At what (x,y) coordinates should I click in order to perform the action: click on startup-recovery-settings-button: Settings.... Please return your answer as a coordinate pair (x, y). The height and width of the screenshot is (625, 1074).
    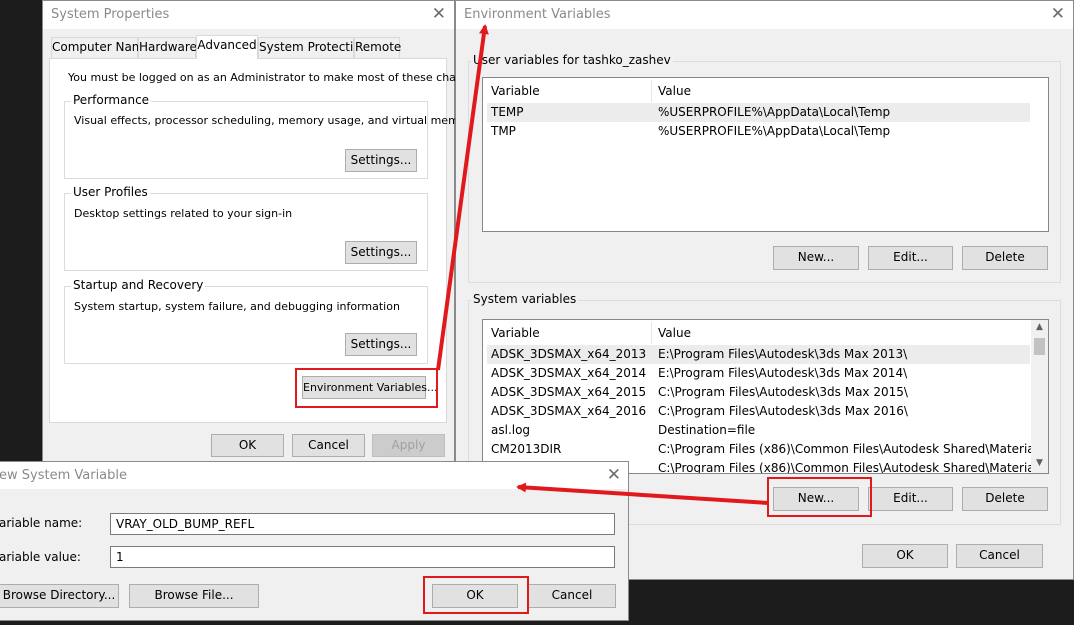
    Looking at the image, I should click on (381, 344).